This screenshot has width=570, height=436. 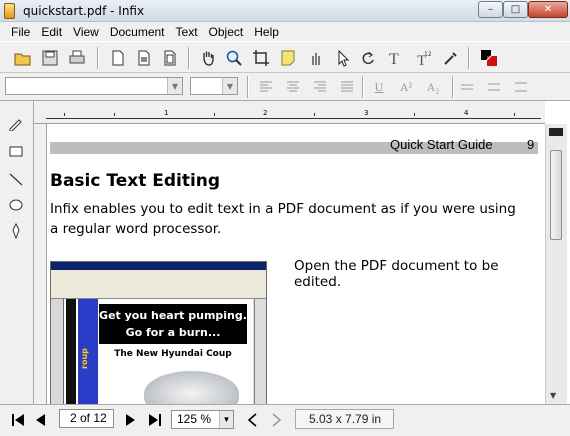 What do you see at coordinates (16, 179) in the screenshot?
I see `line-icon` at bounding box center [16, 179].